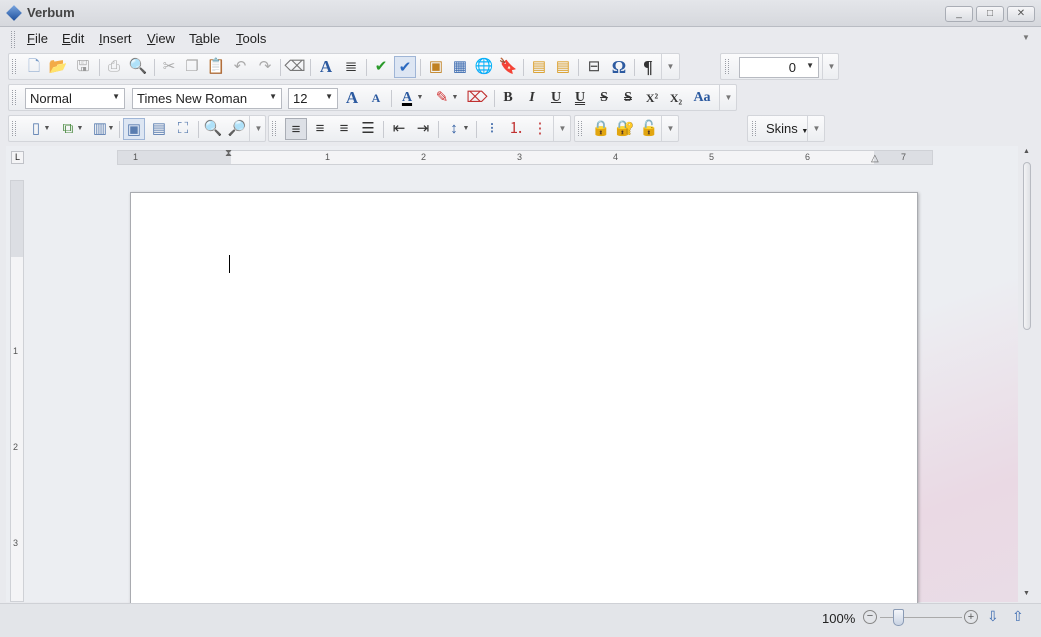 This screenshot has width=1041, height=637. Describe the element at coordinates (1026, 37) in the screenshot. I see `menu-overflow-icon: ▼` at that location.